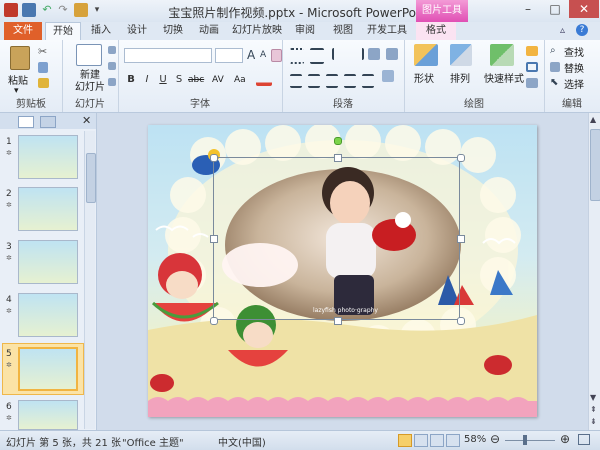 The image size is (600, 450). Describe the element at coordinates (89, 55) in the screenshot. I see `new-slide-icon` at that location.